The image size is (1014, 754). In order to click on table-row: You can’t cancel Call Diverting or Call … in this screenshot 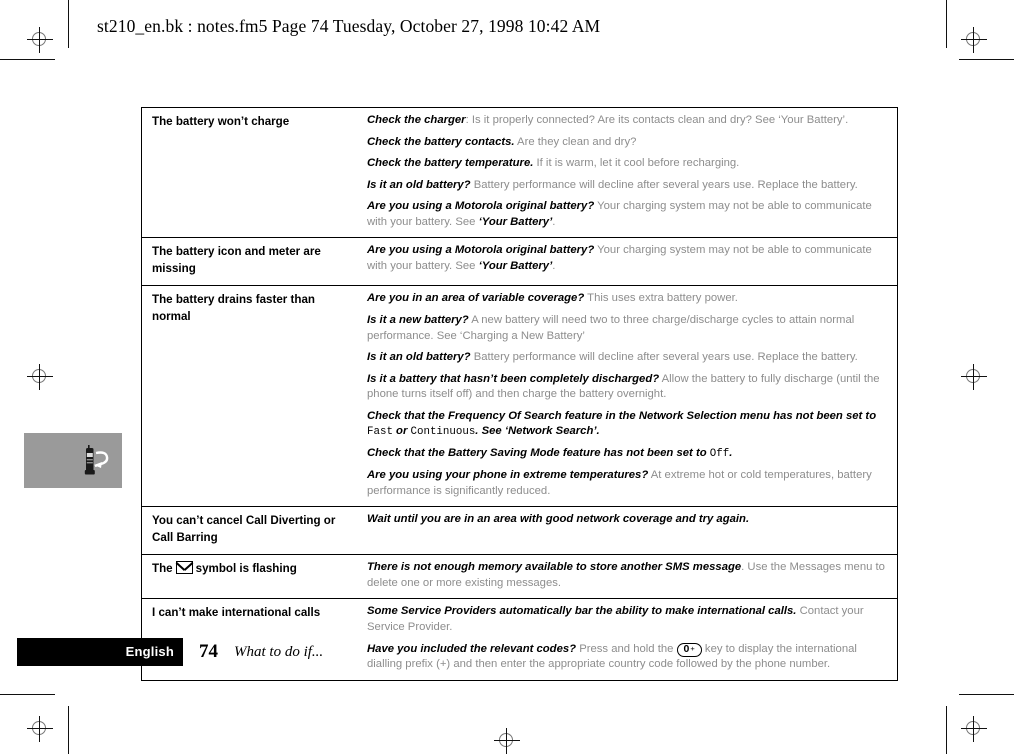, I will do `click(519, 531)`.